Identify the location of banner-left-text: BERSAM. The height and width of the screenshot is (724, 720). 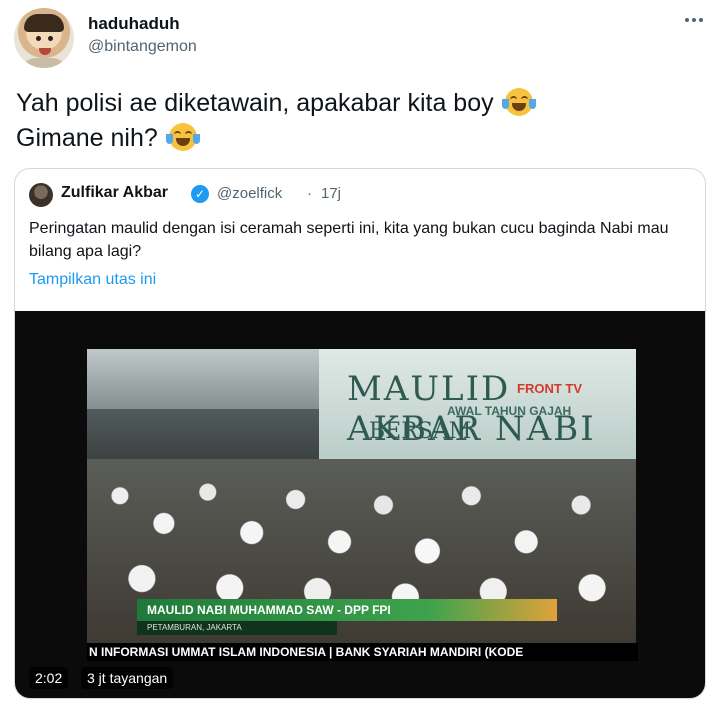
(420, 431).